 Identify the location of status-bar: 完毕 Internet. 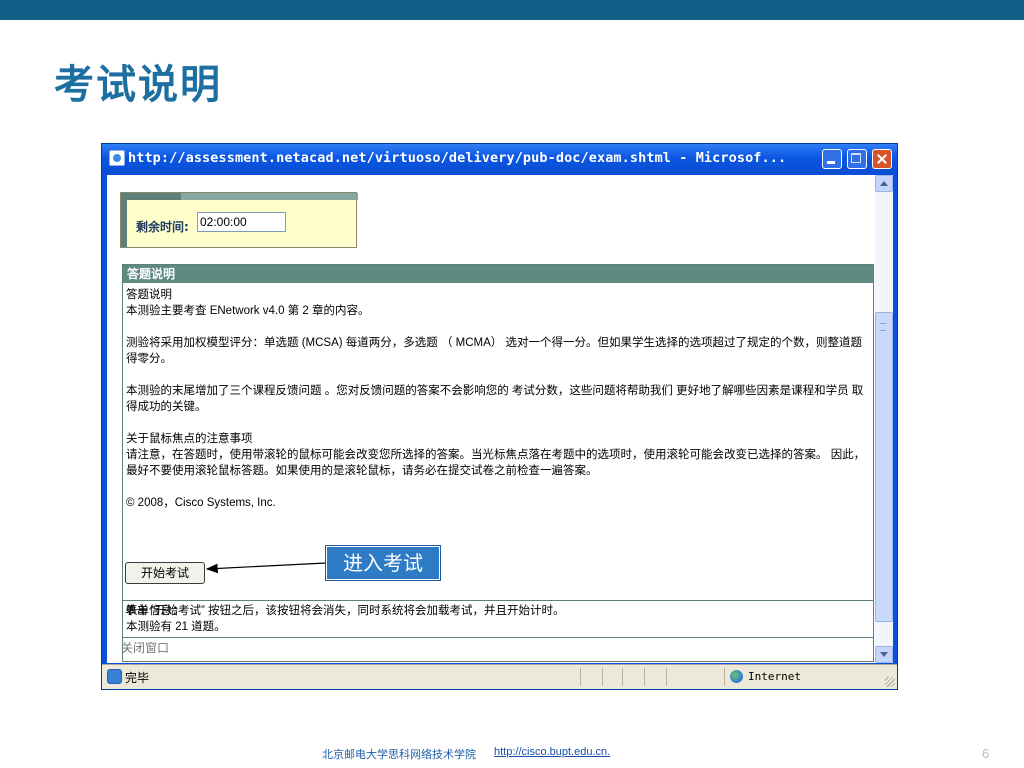
(499, 676).